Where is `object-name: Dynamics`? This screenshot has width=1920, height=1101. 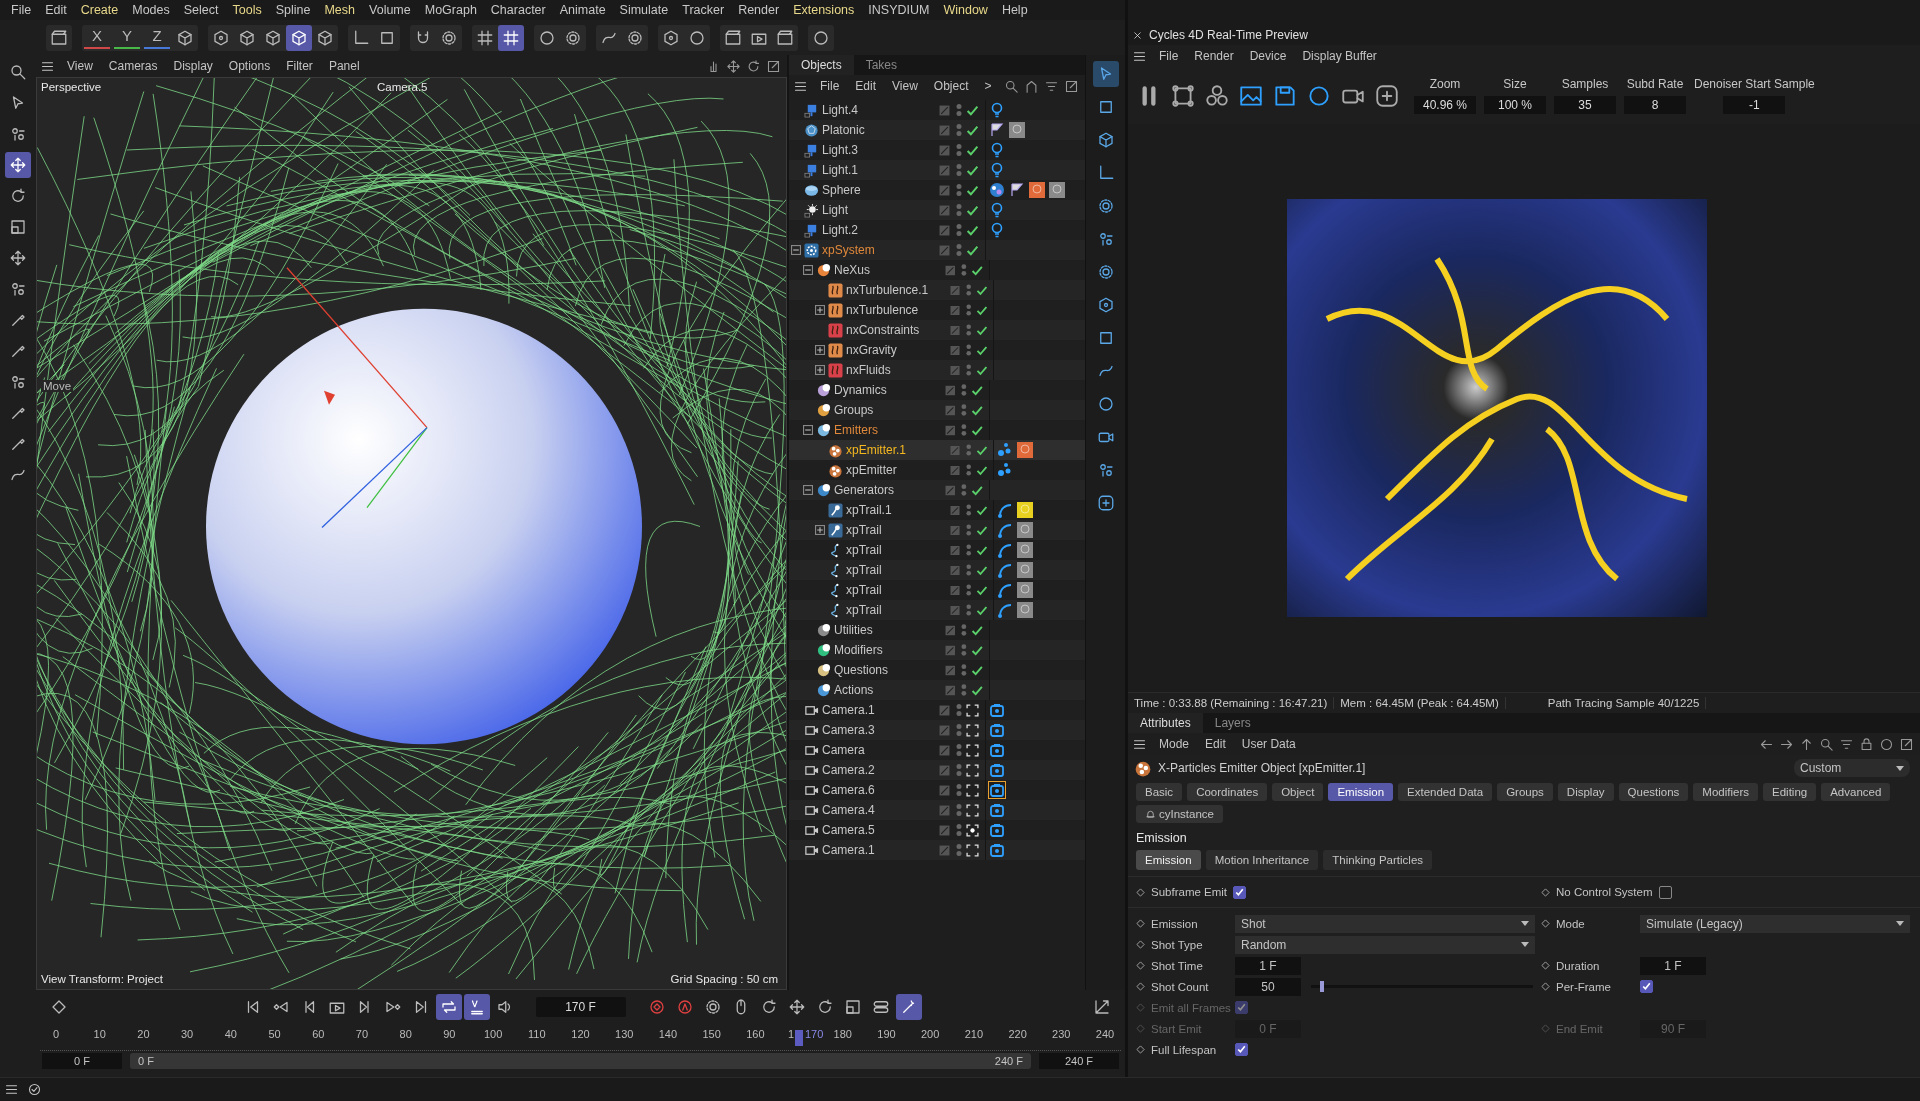 object-name: Dynamics is located at coordinates (860, 390).